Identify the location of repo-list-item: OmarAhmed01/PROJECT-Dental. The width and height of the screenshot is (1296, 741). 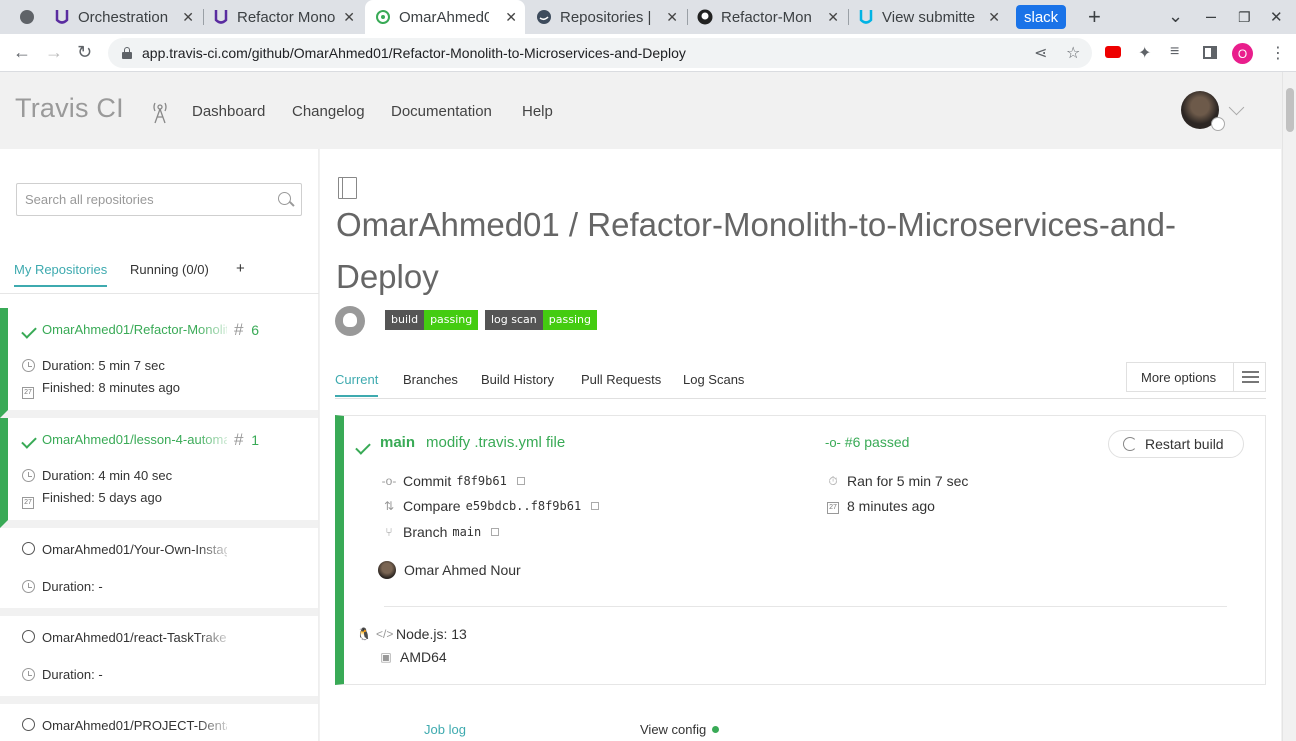
(159, 722).